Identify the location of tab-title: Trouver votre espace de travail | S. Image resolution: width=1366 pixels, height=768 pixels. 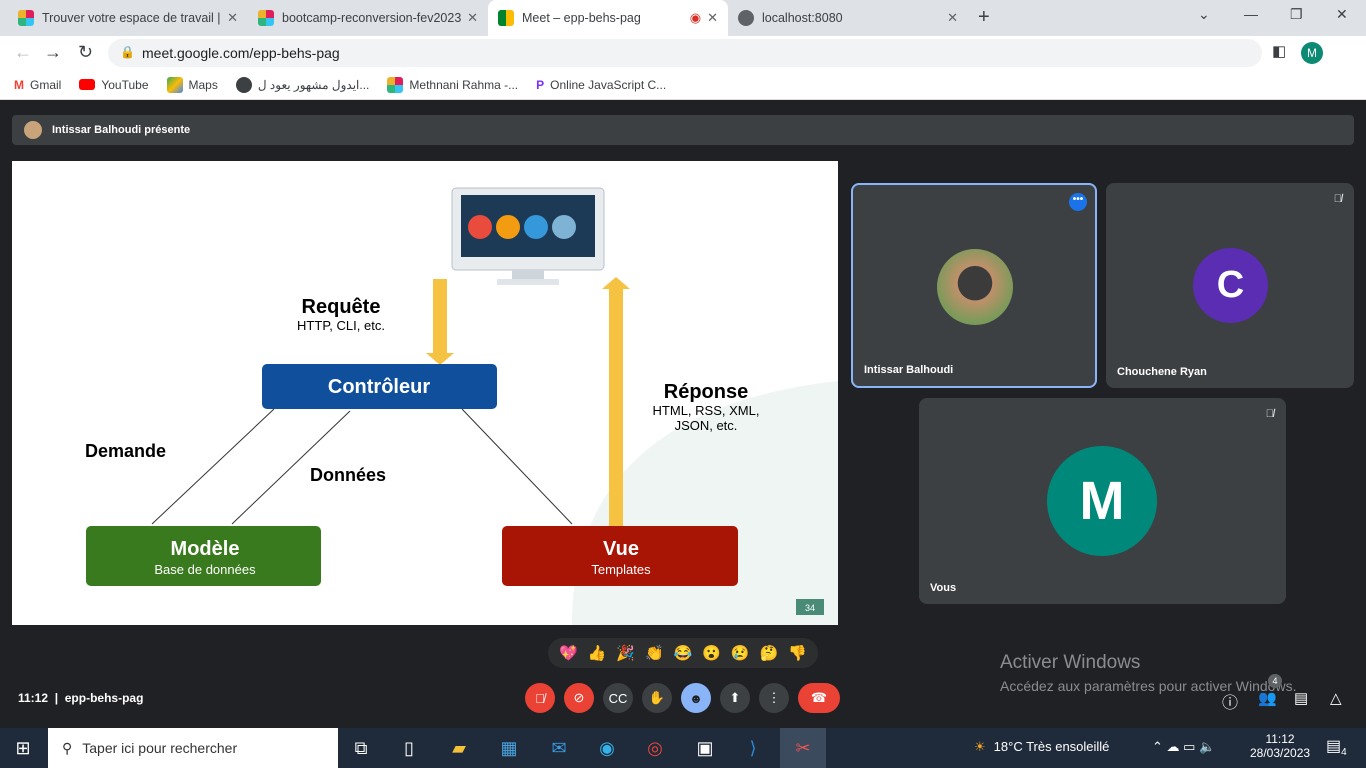
(132, 18).